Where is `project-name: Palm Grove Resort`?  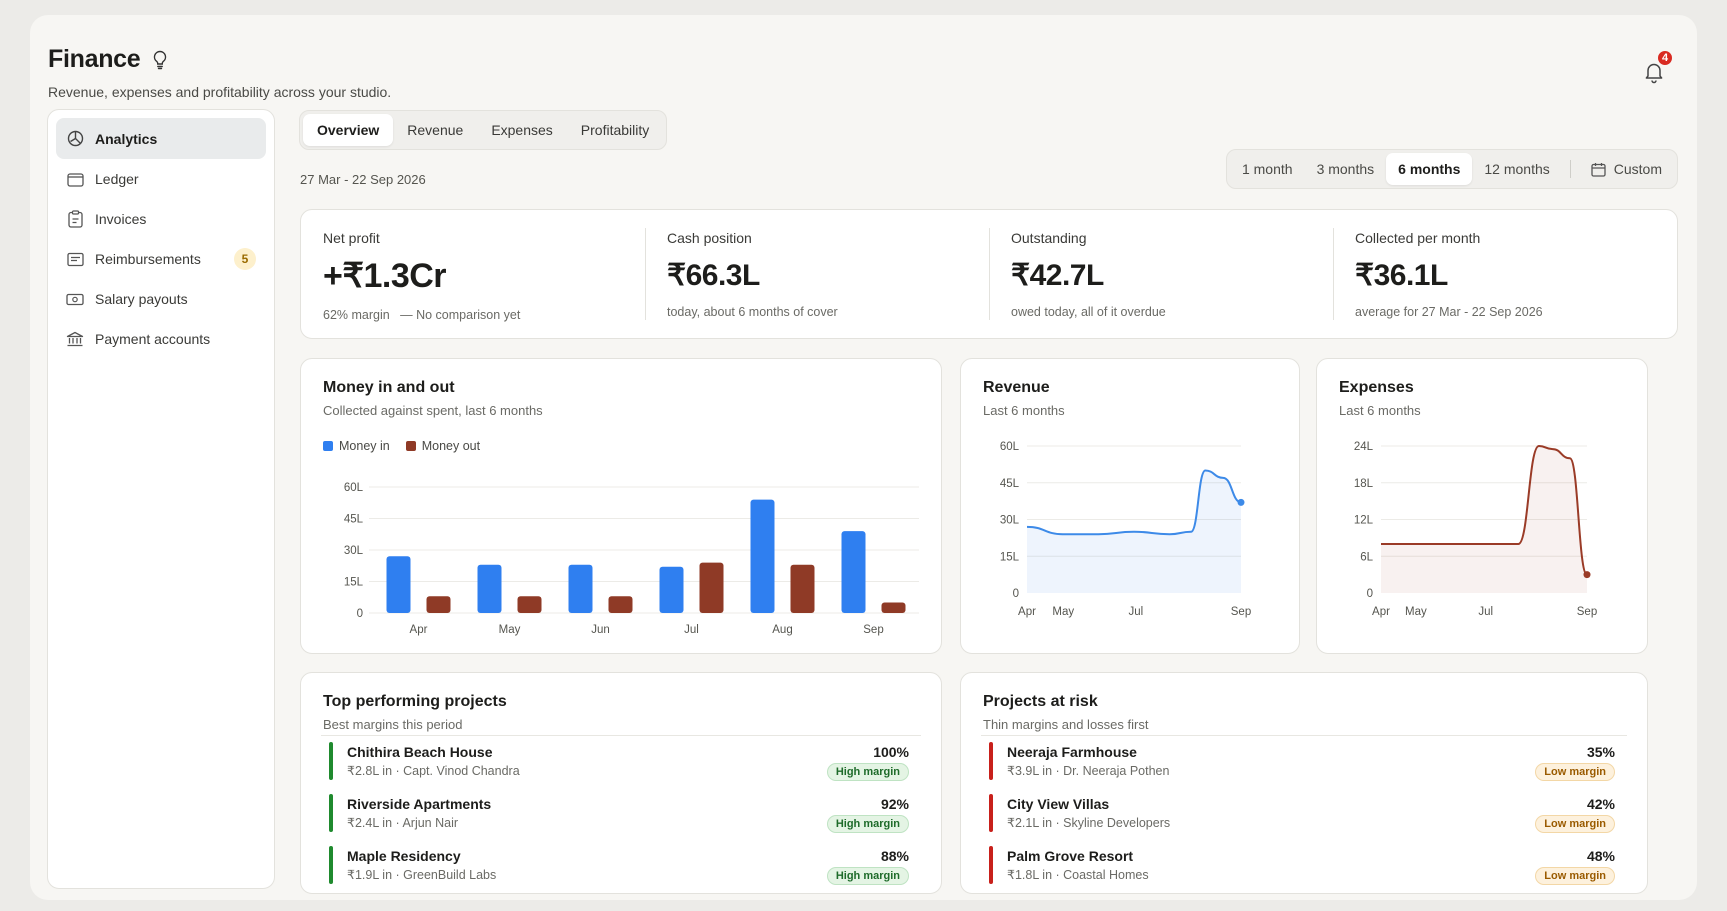 project-name: Palm Grove Resort is located at coordinates (1070, 856).